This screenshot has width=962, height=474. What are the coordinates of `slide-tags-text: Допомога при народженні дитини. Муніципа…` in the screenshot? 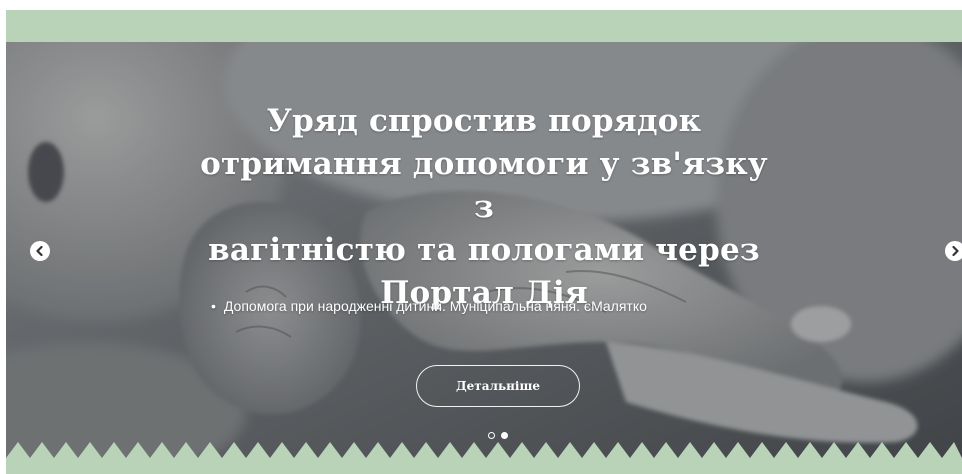 It's located at (435, 306).